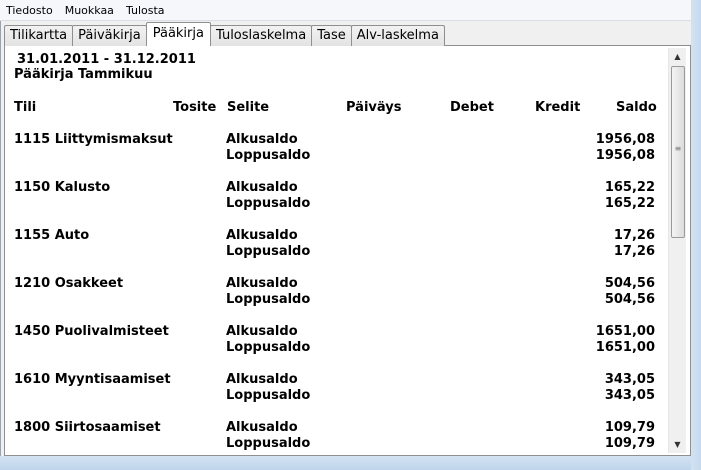  I want to click on start-balance-value: 343,05, so click(629, 379).